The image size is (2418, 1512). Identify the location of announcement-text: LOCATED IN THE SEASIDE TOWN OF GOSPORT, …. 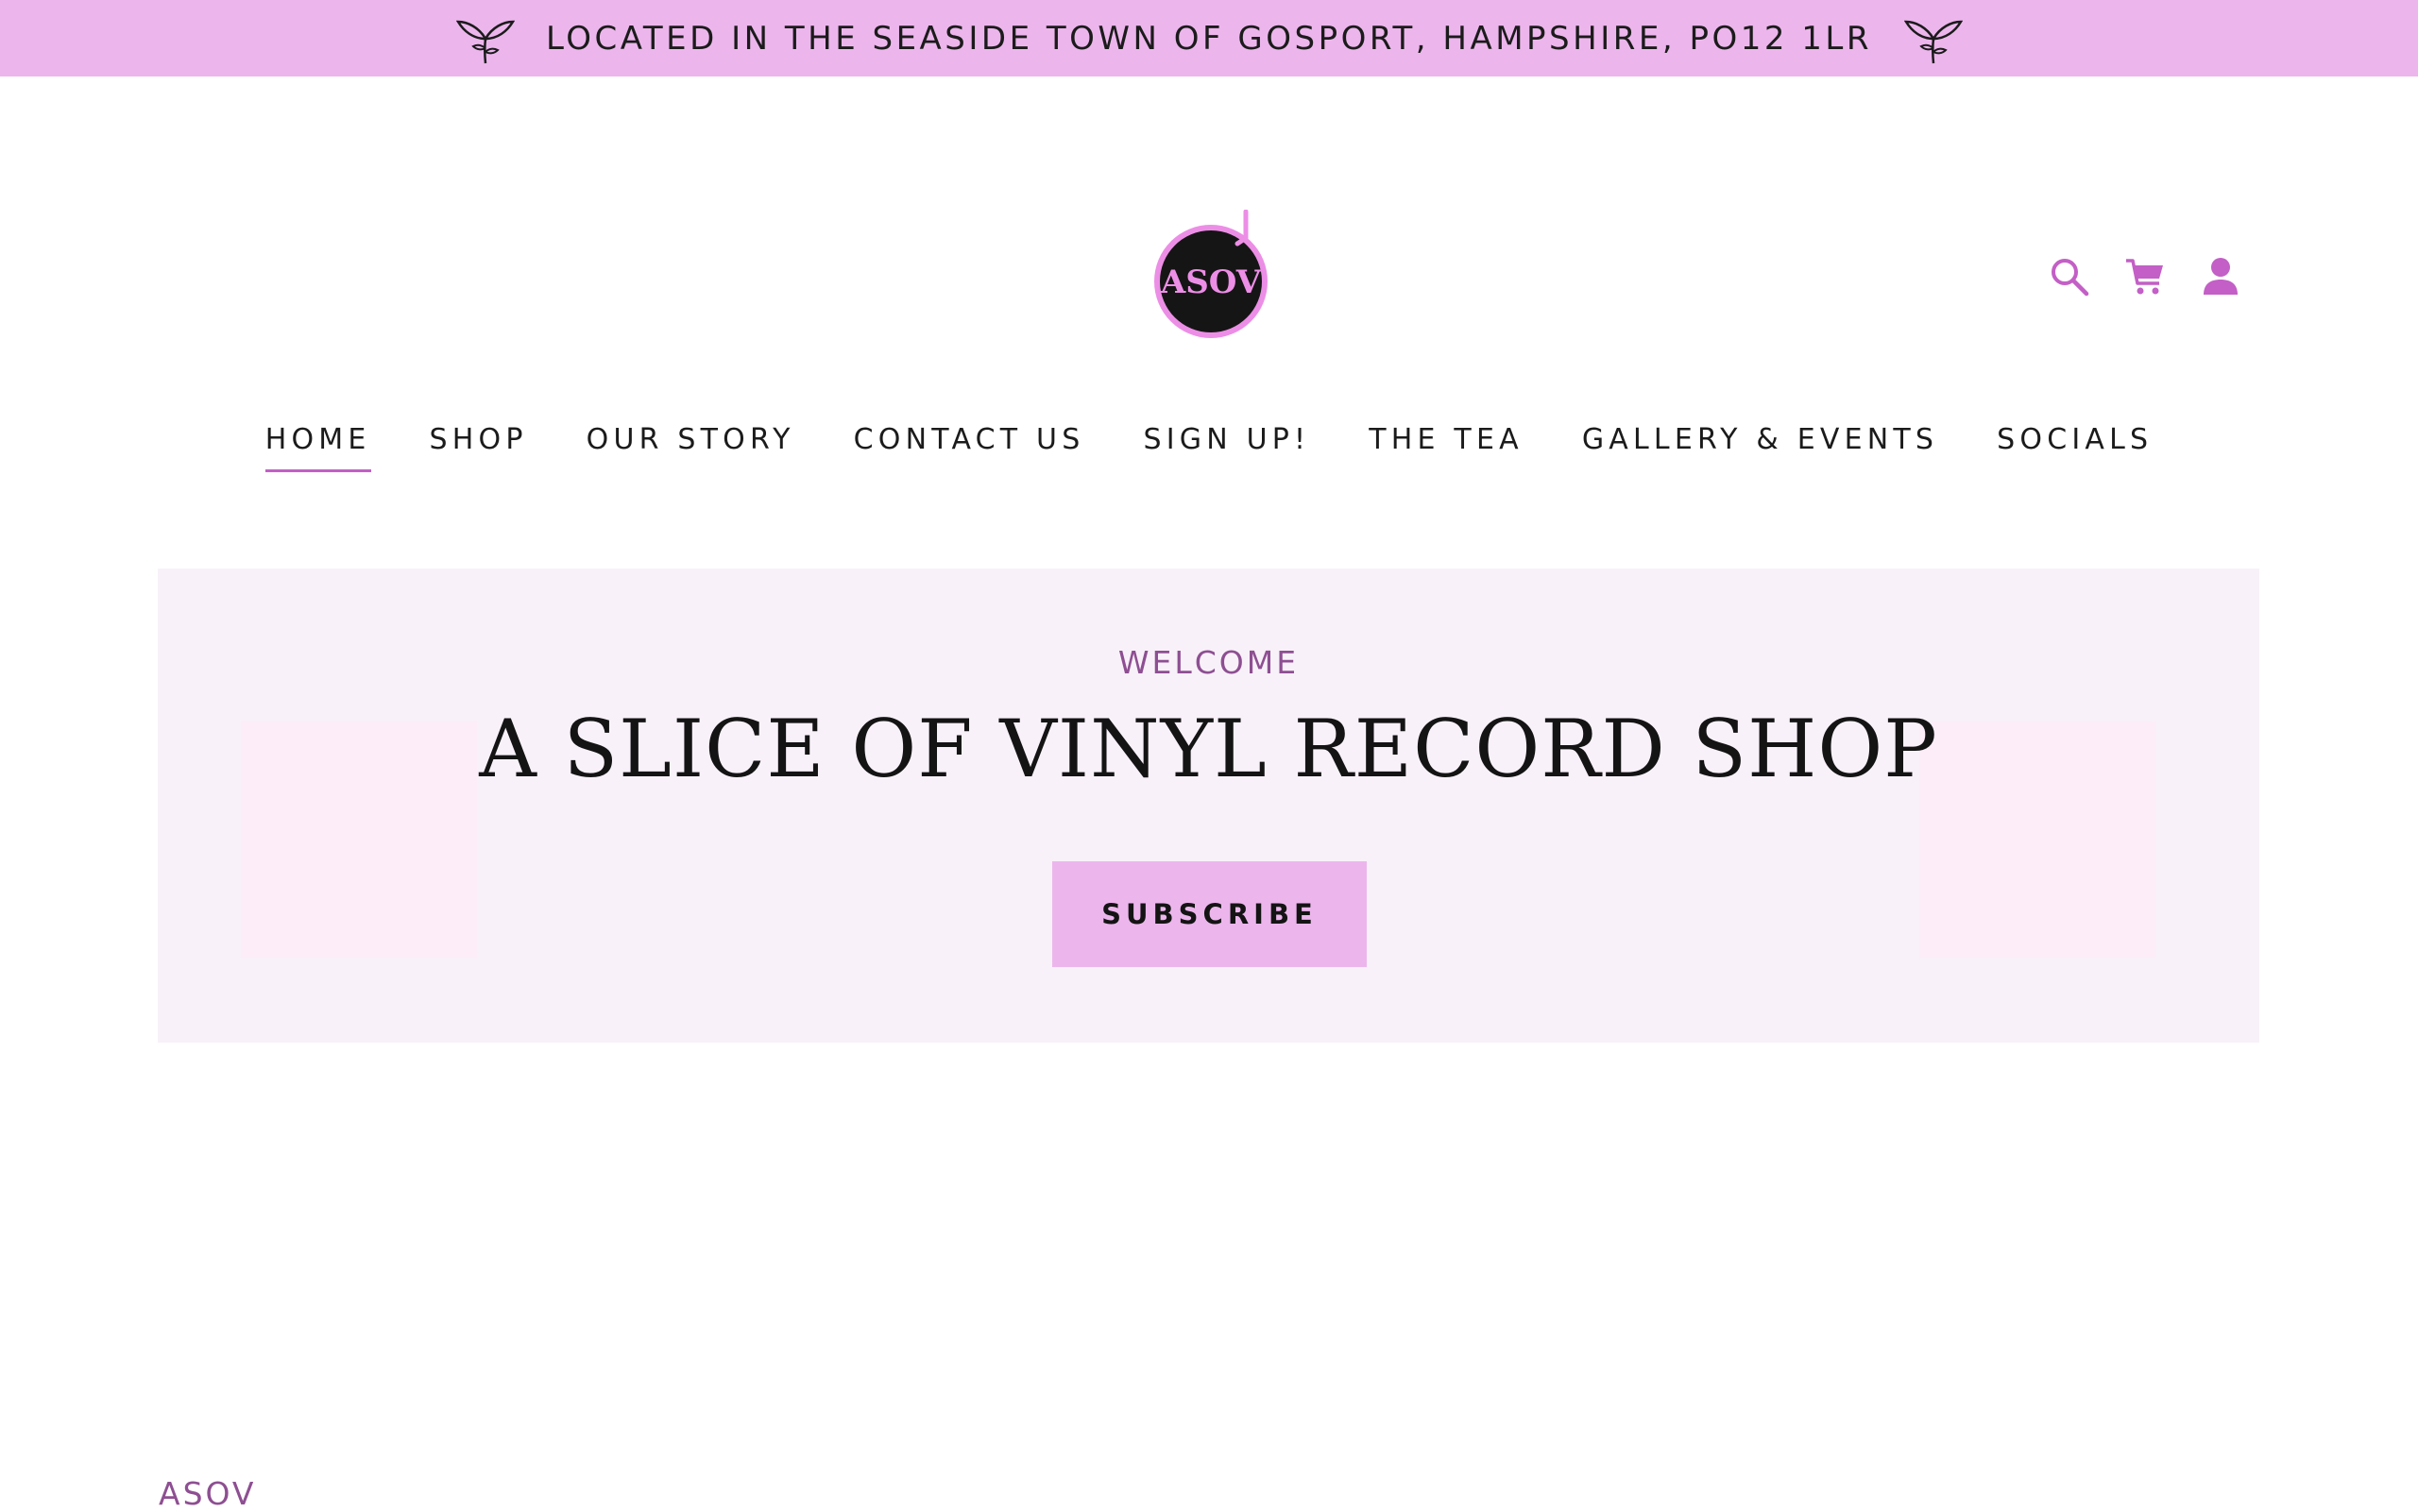
(1209, 38).